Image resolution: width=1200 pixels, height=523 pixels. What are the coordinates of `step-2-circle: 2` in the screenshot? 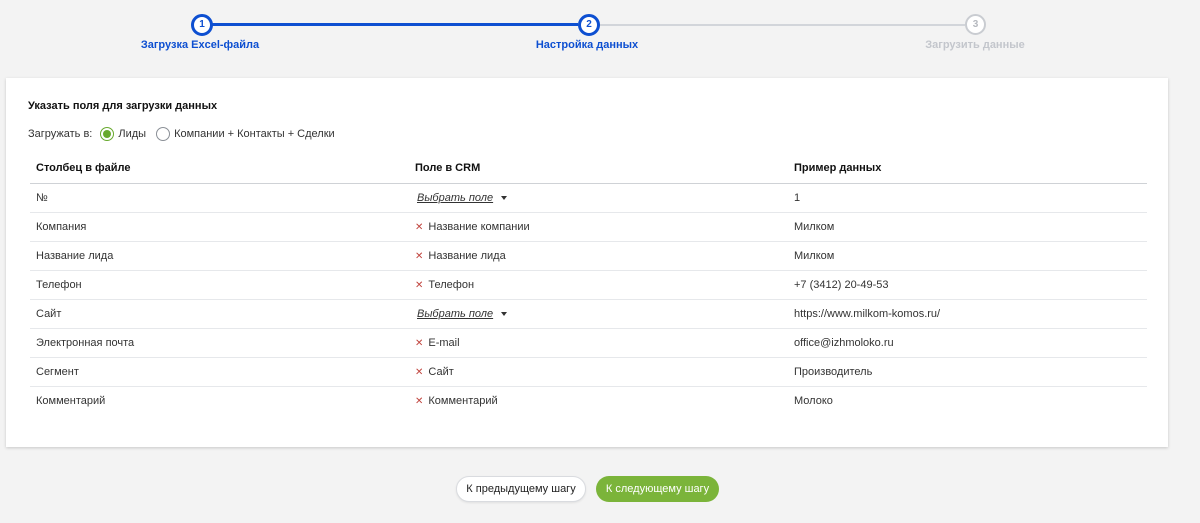 It's located at (589, 25).